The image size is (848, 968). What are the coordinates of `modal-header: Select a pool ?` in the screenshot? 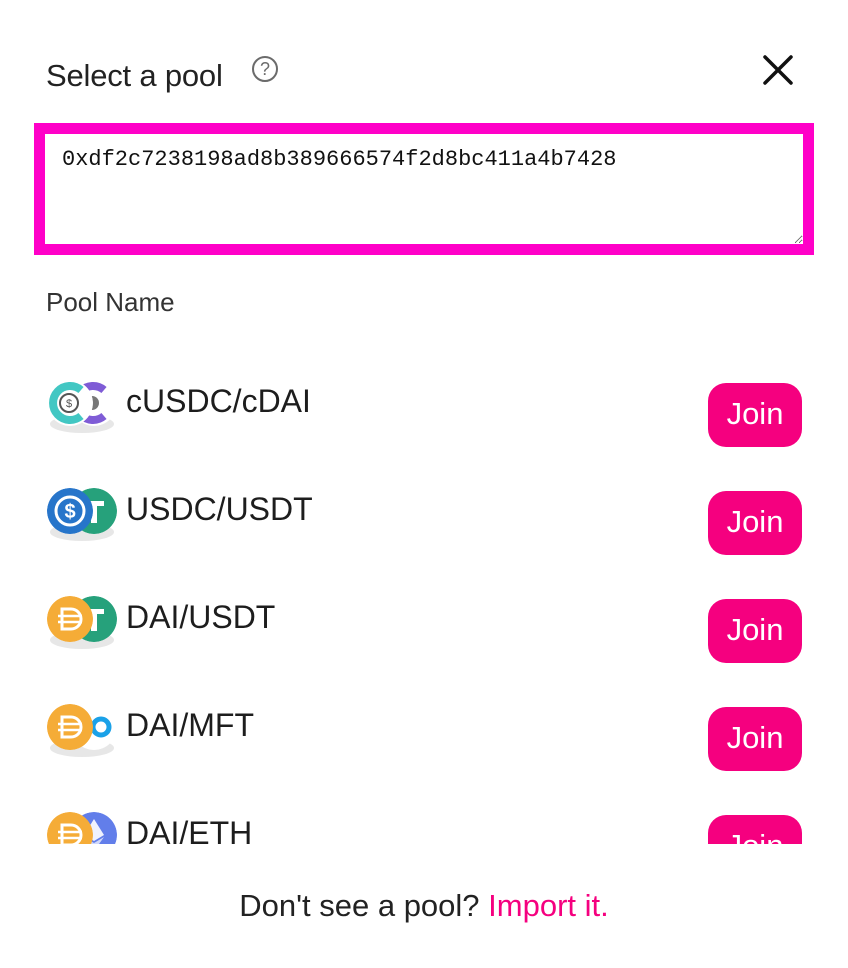 It's located at (426, 77).